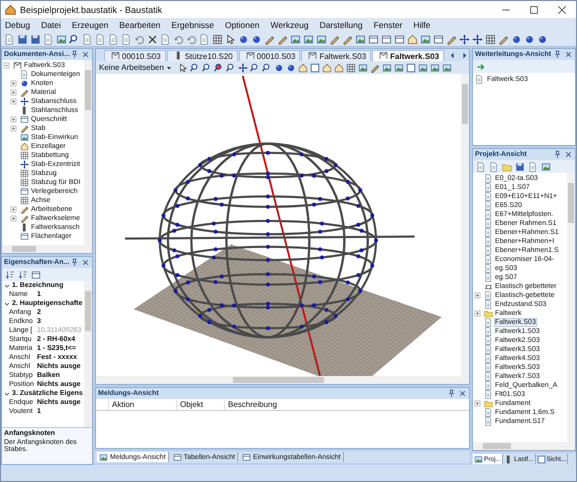  What do you see at coordinates (341, 25) in the screenshot?
I see `menu-item: Darstellung` at bounding box center [341, 25].